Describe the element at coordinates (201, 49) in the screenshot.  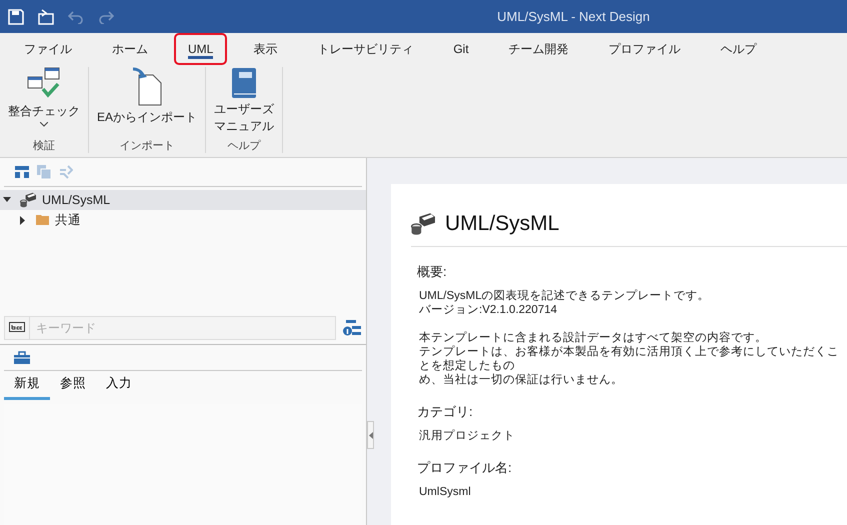
I see `ribbon-tab: UML` at that location.